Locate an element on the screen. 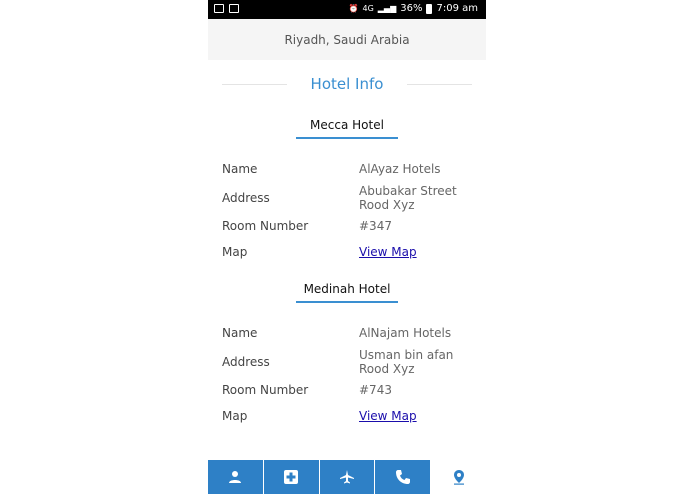  row-value: Abubakar Street Rood Xyz is located at coordinates (408, 198).